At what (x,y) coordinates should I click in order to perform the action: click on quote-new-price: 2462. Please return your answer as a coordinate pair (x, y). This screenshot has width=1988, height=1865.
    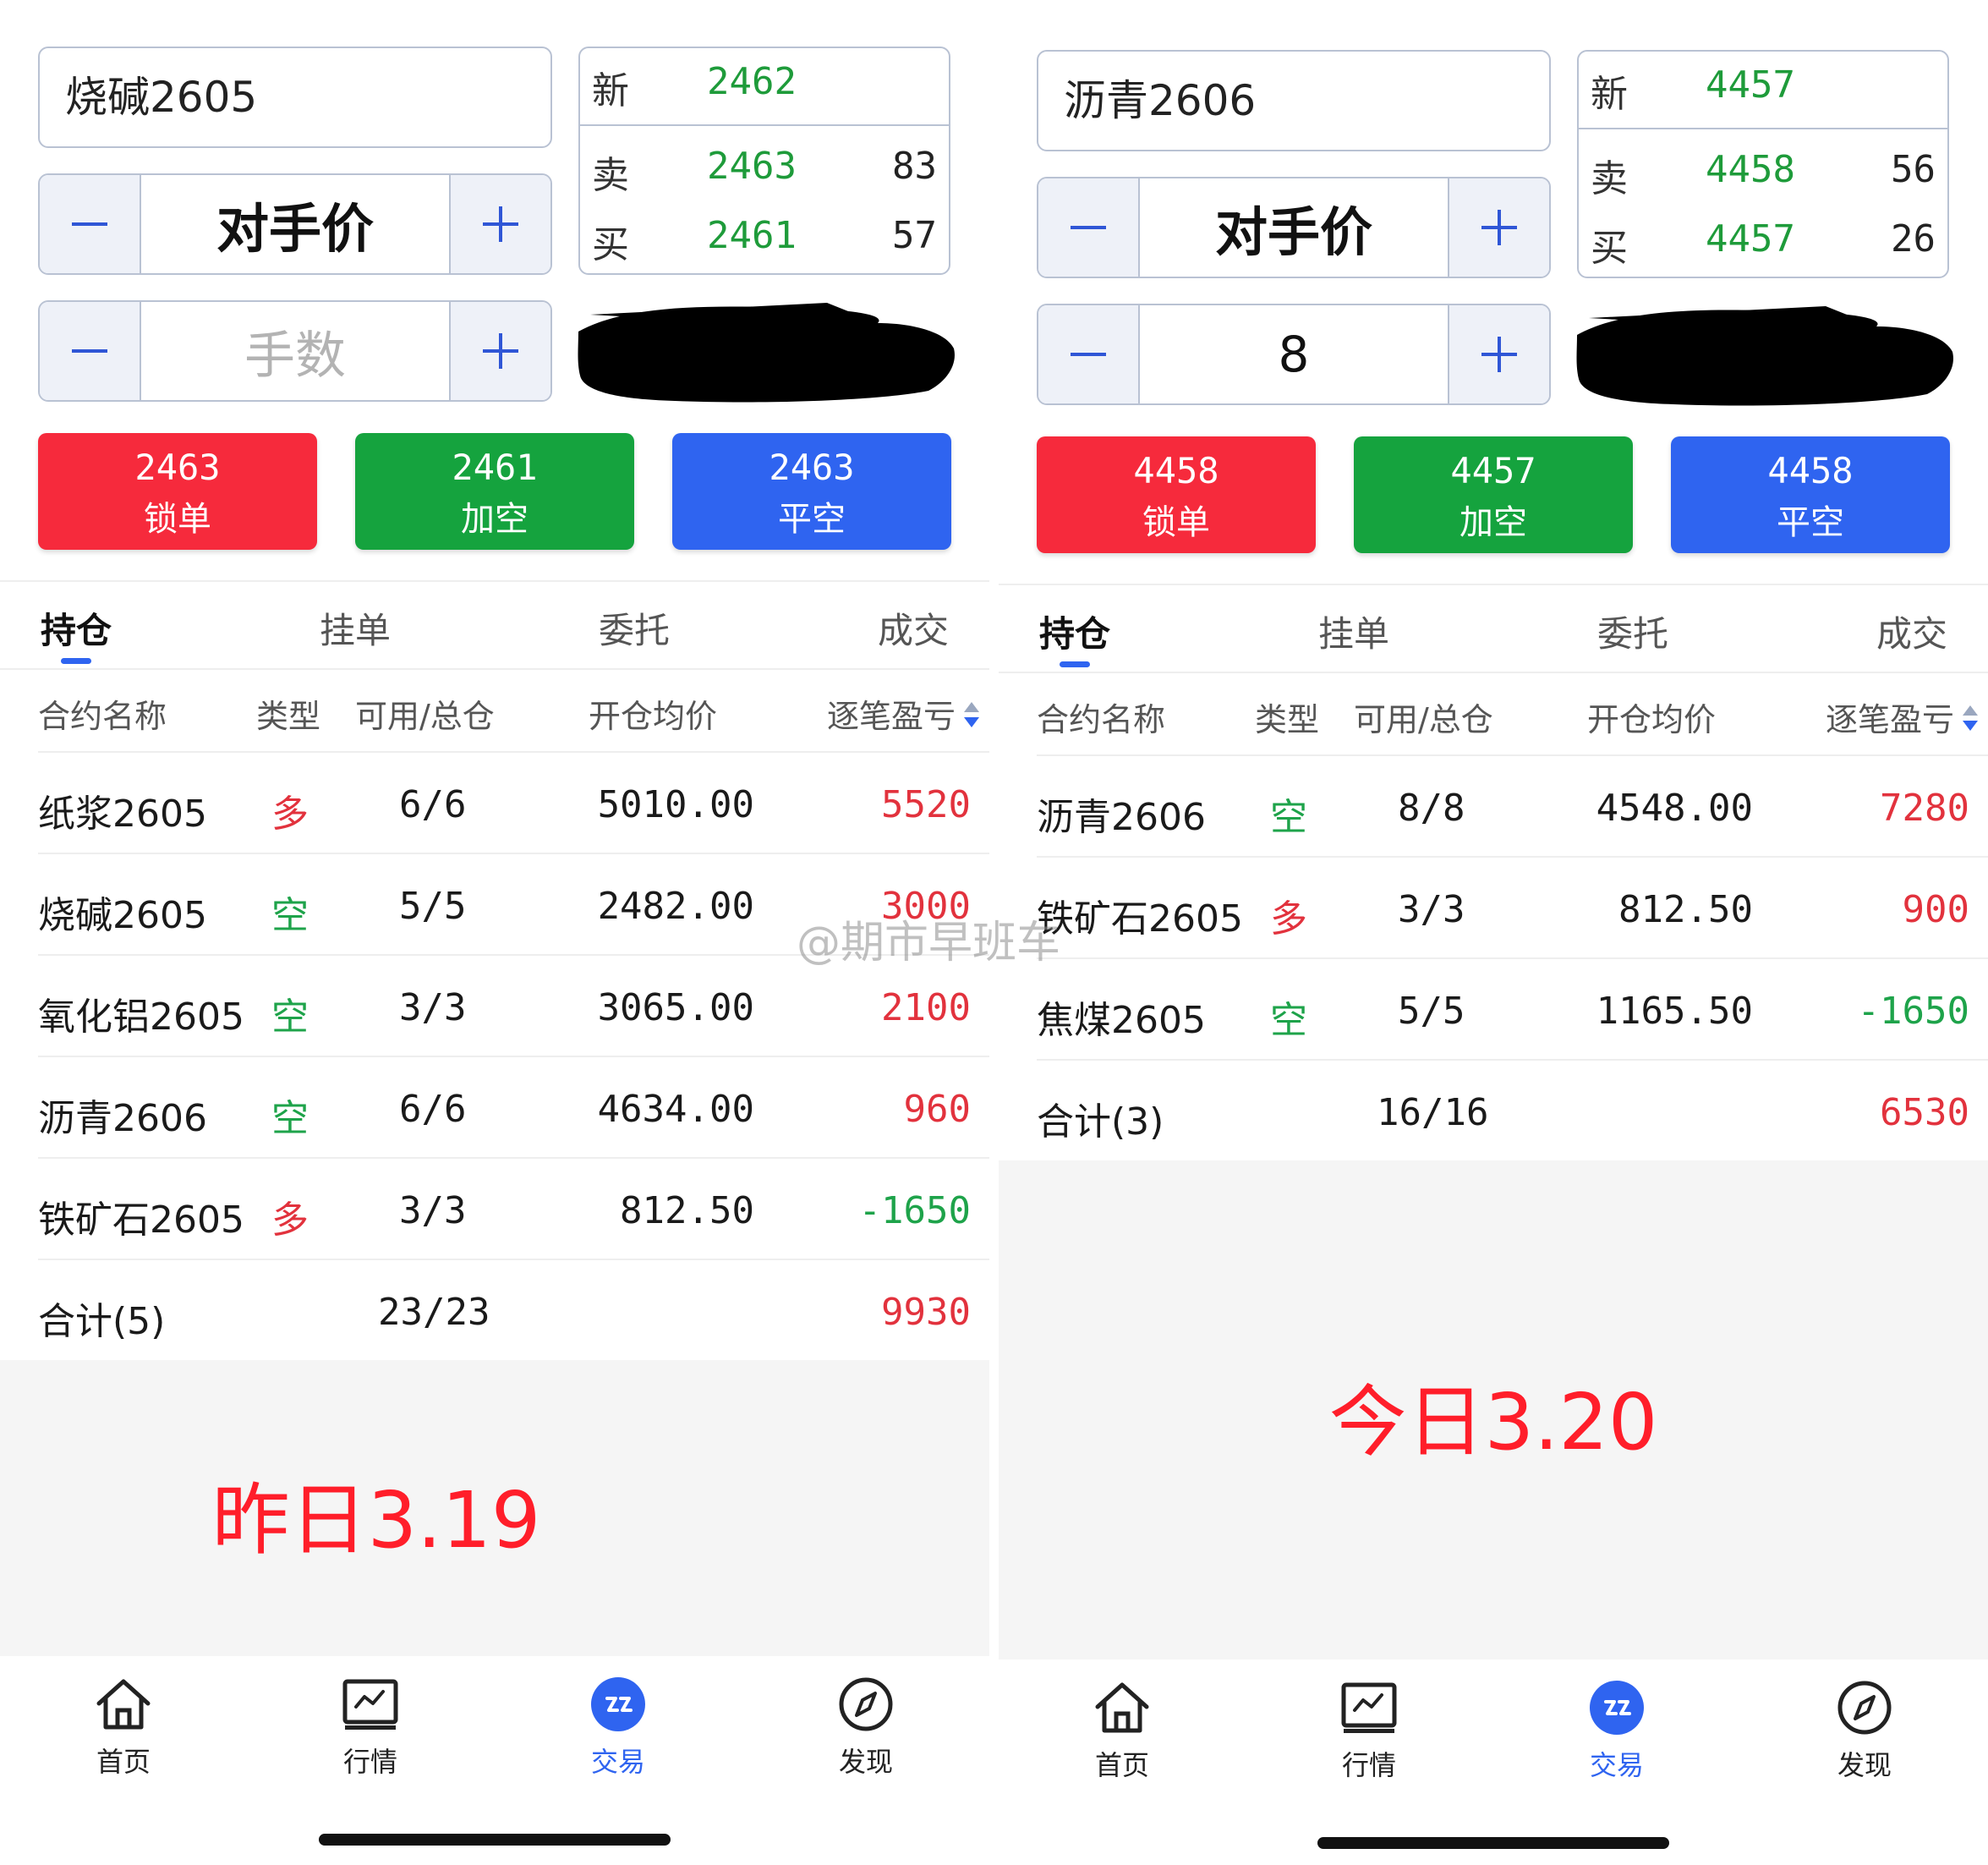
    Looking at the image, I should click on (752, 81).